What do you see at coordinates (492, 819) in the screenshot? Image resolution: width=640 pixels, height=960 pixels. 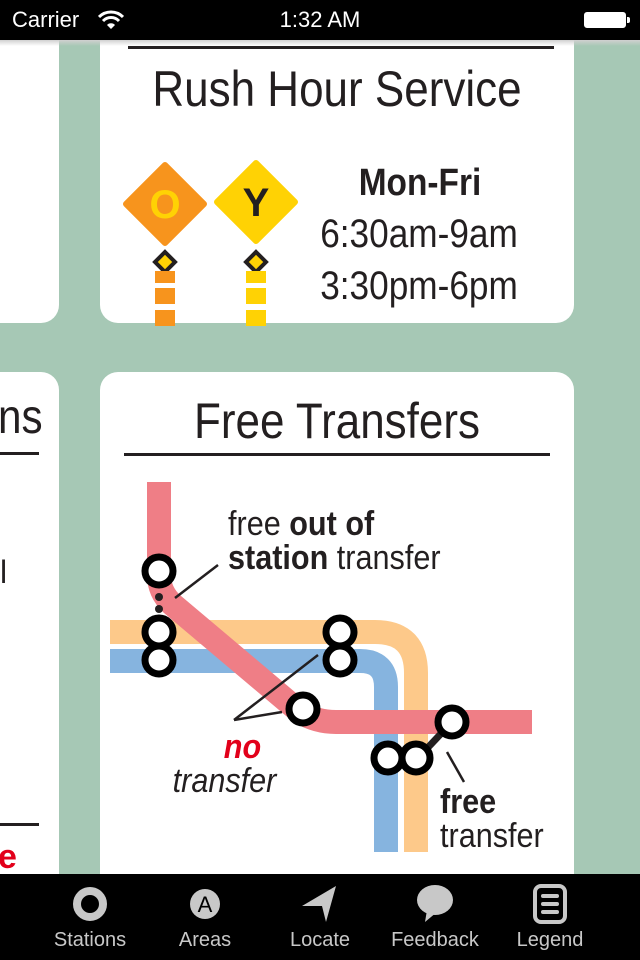 I see `free-transfer-label: free transfer` at bounding box center [492, 819].